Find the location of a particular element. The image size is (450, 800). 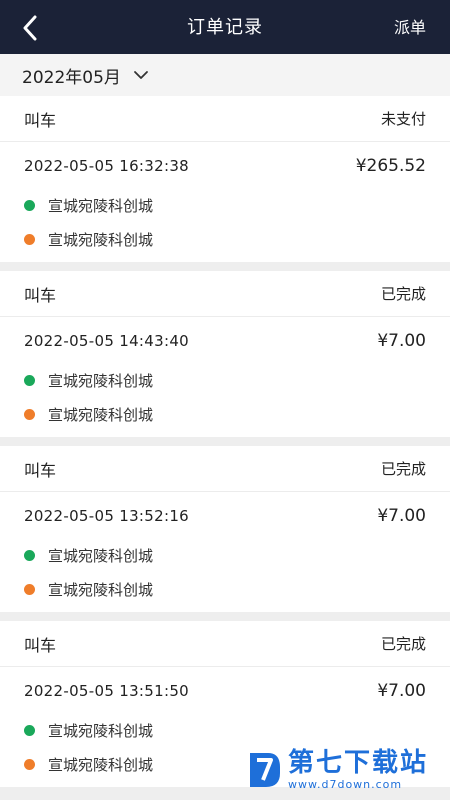

chevron-down-icon is located at coordinates (141, 75).